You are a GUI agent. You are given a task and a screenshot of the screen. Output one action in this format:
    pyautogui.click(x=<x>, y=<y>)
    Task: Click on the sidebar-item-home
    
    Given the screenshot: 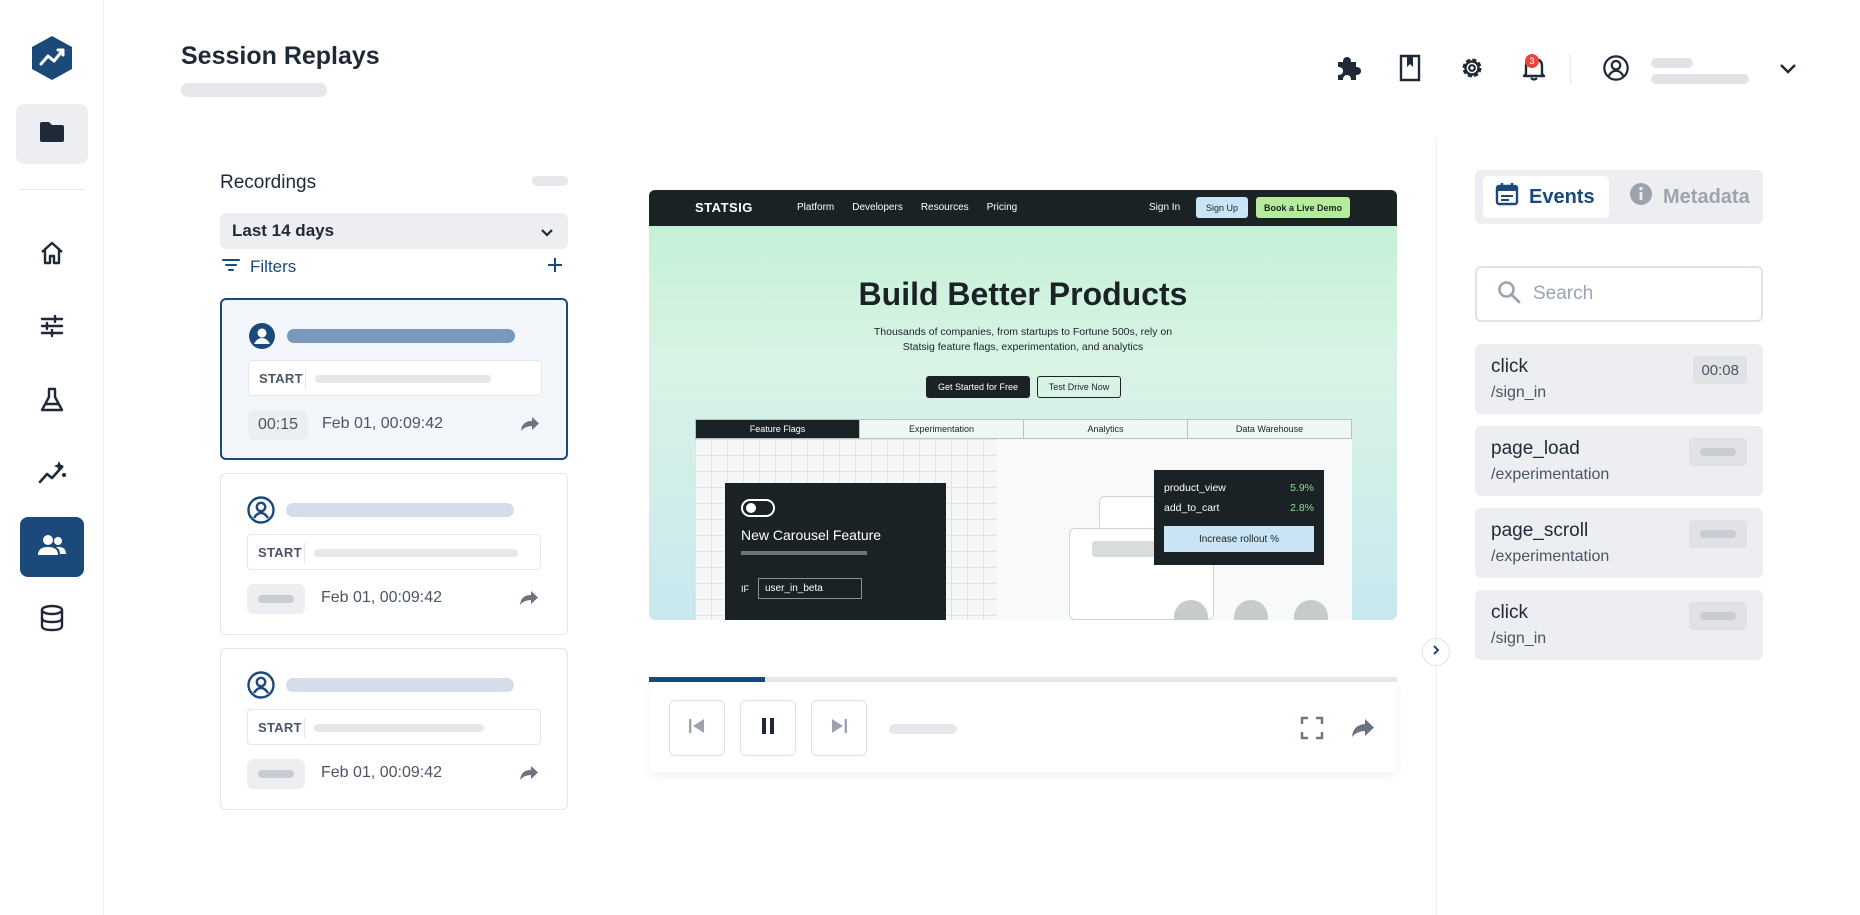 What is the action you would take?
    pyautogui.click(x=52, y=255)
    